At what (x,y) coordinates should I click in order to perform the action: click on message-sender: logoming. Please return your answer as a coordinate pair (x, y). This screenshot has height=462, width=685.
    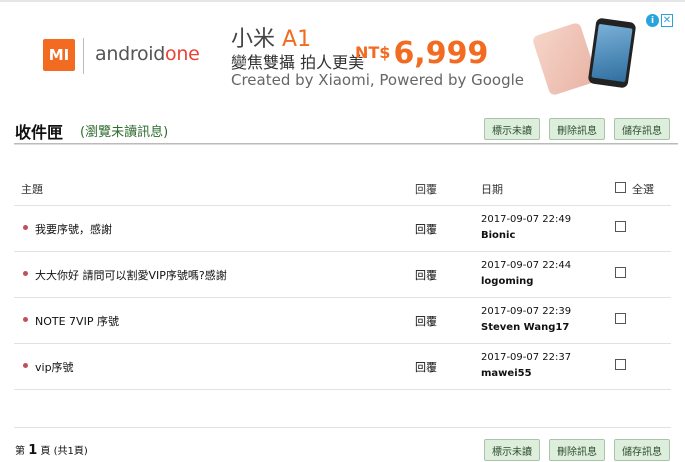
    Looking at the image, I should click on (507, 281).